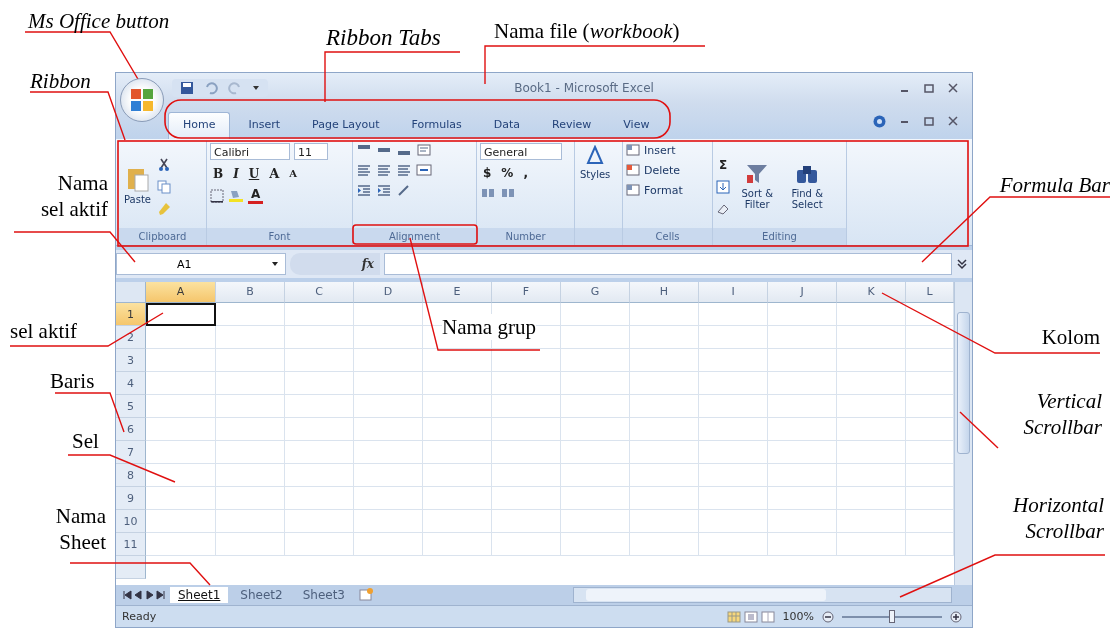  What do you see at coordinates (137, 185) in the screenshot?
I see `paste-button: Paste` at bounding box center [137, 185].